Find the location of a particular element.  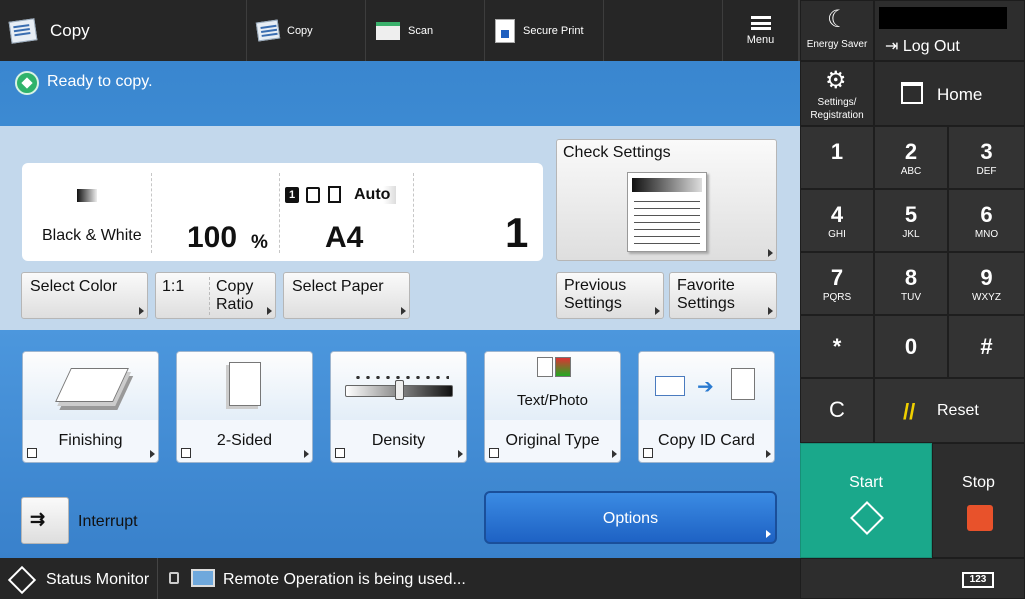

key-0-digit: 0 is located at coordinates (911, 346).